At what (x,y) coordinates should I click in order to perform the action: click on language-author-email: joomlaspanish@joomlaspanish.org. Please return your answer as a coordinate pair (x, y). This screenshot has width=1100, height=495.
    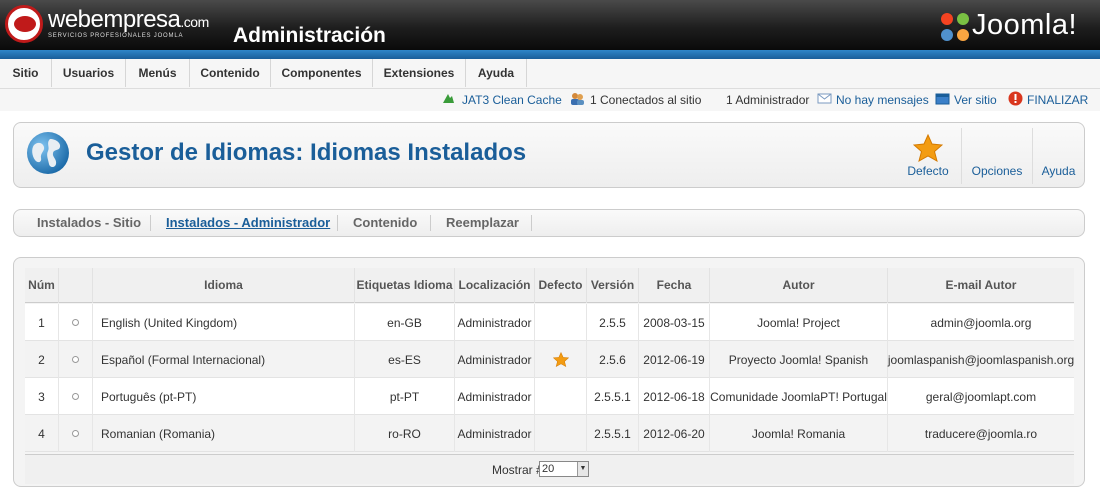
    Looking at the image, I should click on (981, 359).